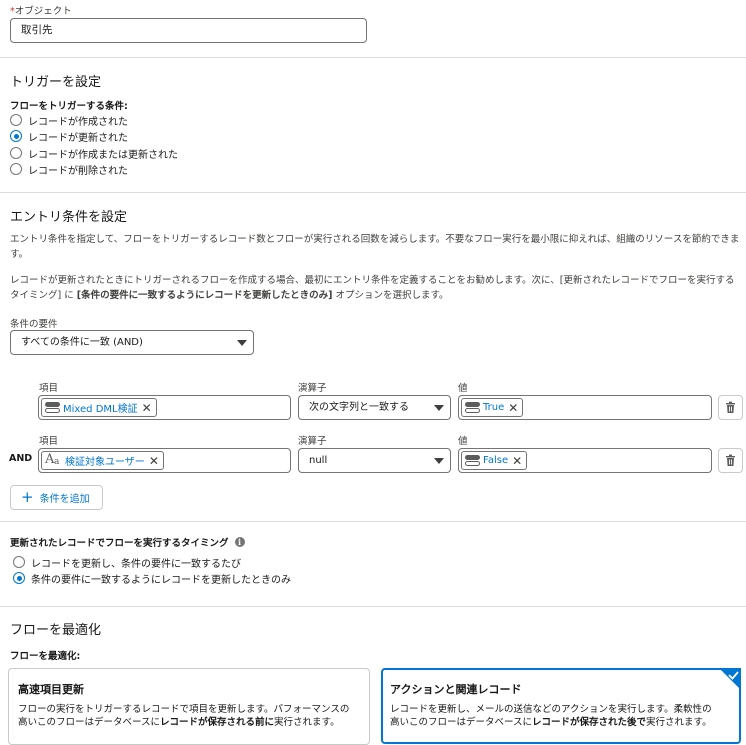 The height and width of the screenshot is (745, 746). I want to click on condition-field-input: Aa 検証対象ユーザー ✕, so click(164, 460).